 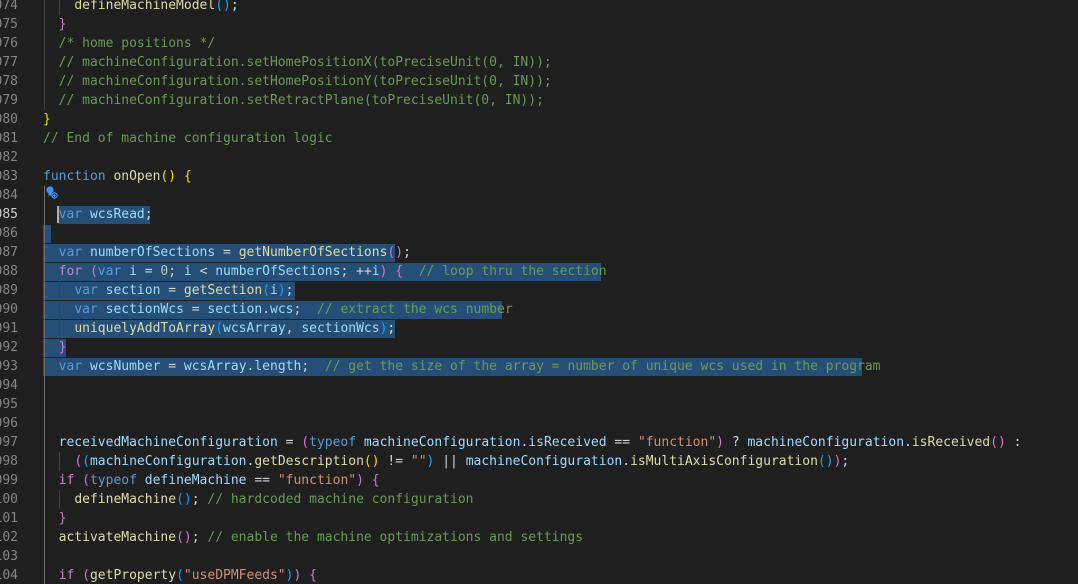 I want to click on line-number: 081, so click(x=9, y=138).